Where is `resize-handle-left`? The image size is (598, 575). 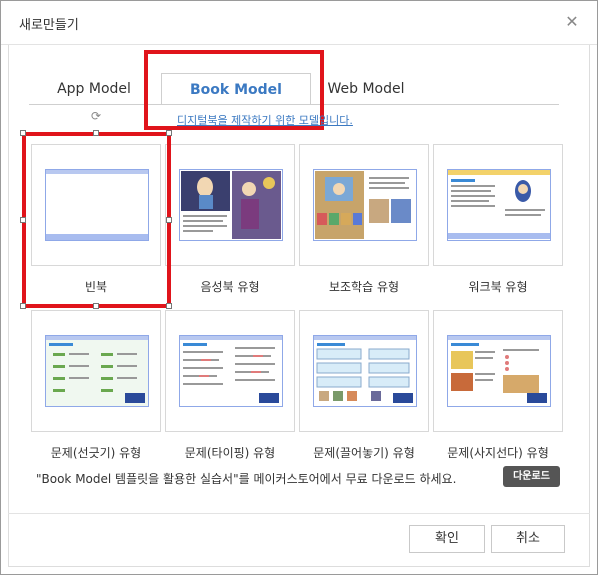
resize-handle-left is located at coordinates (23, 220).